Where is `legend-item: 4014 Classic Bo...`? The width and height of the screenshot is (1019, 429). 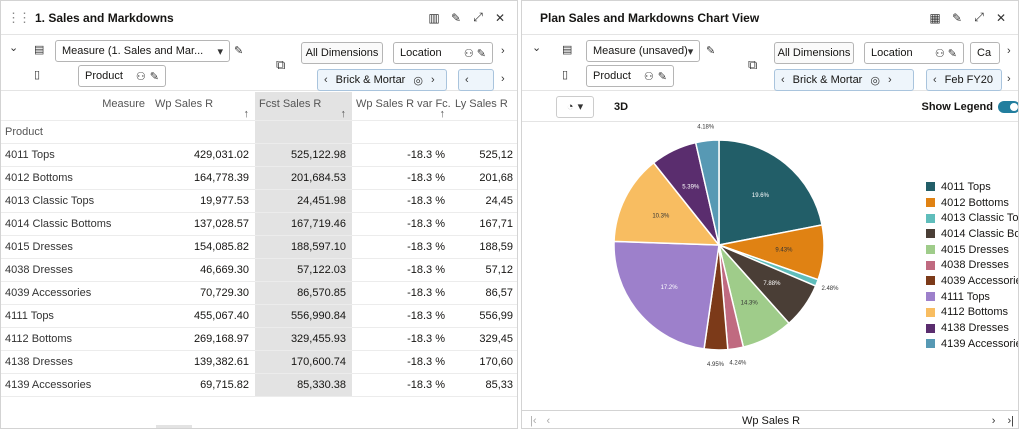 legend-item: 4014 Classic Bo... is located at coordinates (972, 234).